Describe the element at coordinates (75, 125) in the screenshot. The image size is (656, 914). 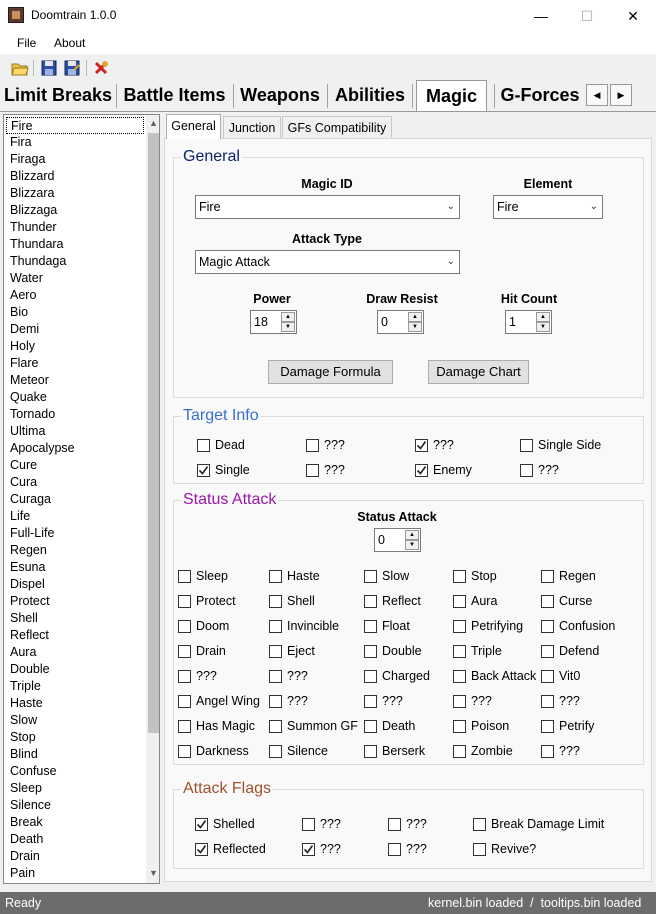
I see `list-item: Fire` at that location.